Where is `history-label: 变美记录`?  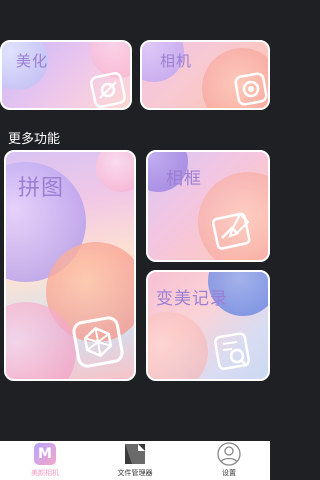 history-label: 变美记录 is located at coordinates (192, 299).